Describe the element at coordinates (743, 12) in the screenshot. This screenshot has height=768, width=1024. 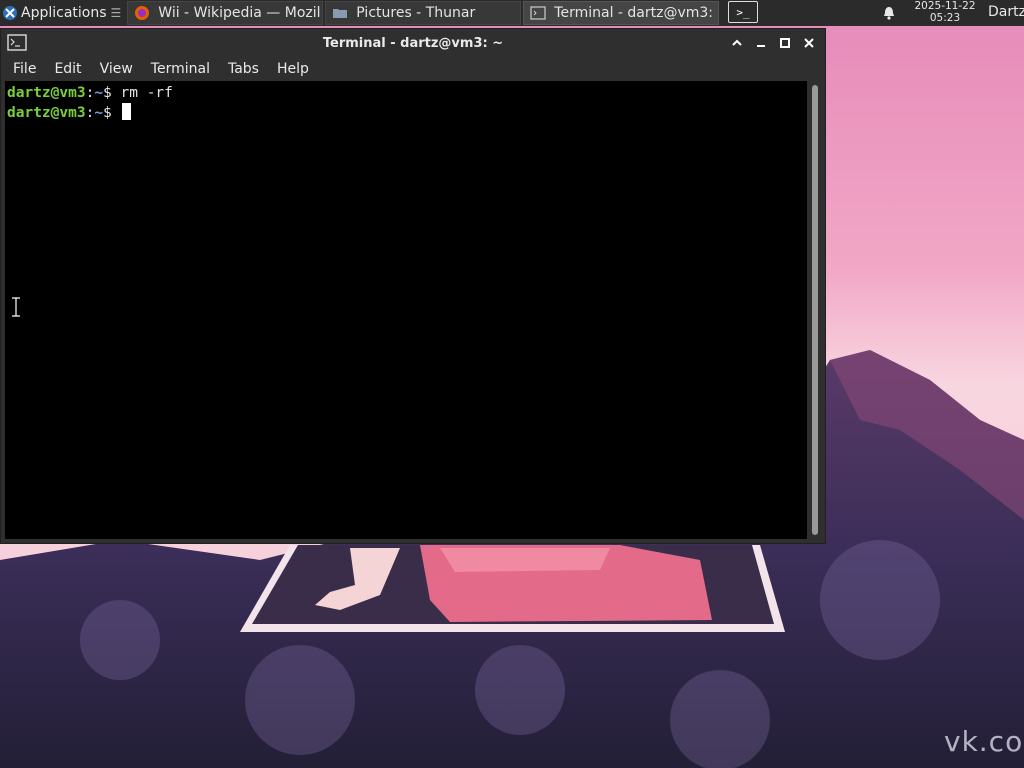
I see `terminal-launcher-icon: >_` at that location.